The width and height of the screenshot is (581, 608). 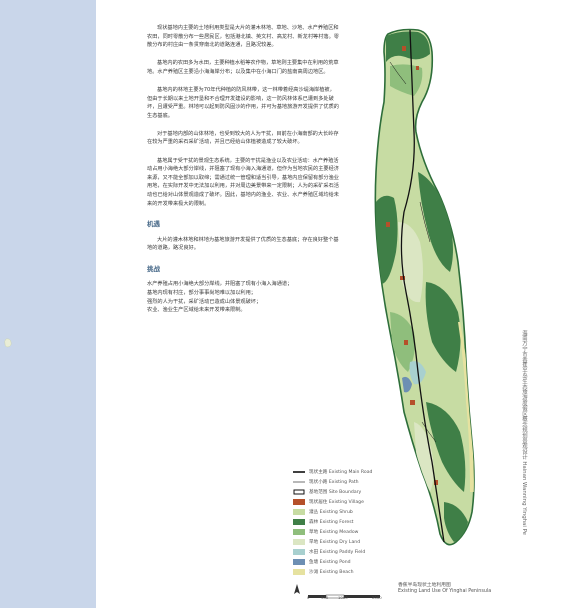 I want to click on legend-paddy: 水田 Existing Paddy Field, so click(x=353, y=552).